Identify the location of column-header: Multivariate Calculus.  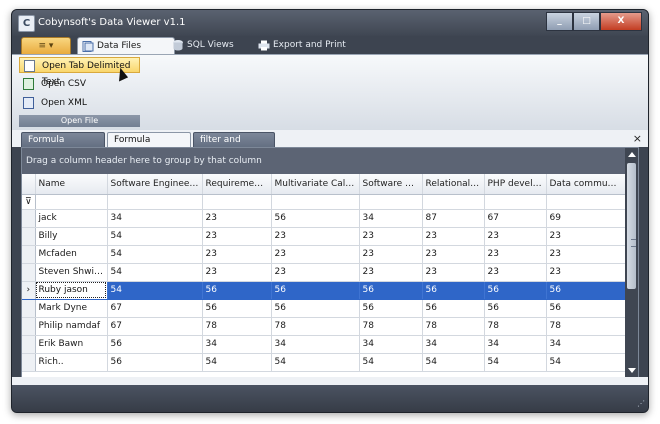
(315, 184).